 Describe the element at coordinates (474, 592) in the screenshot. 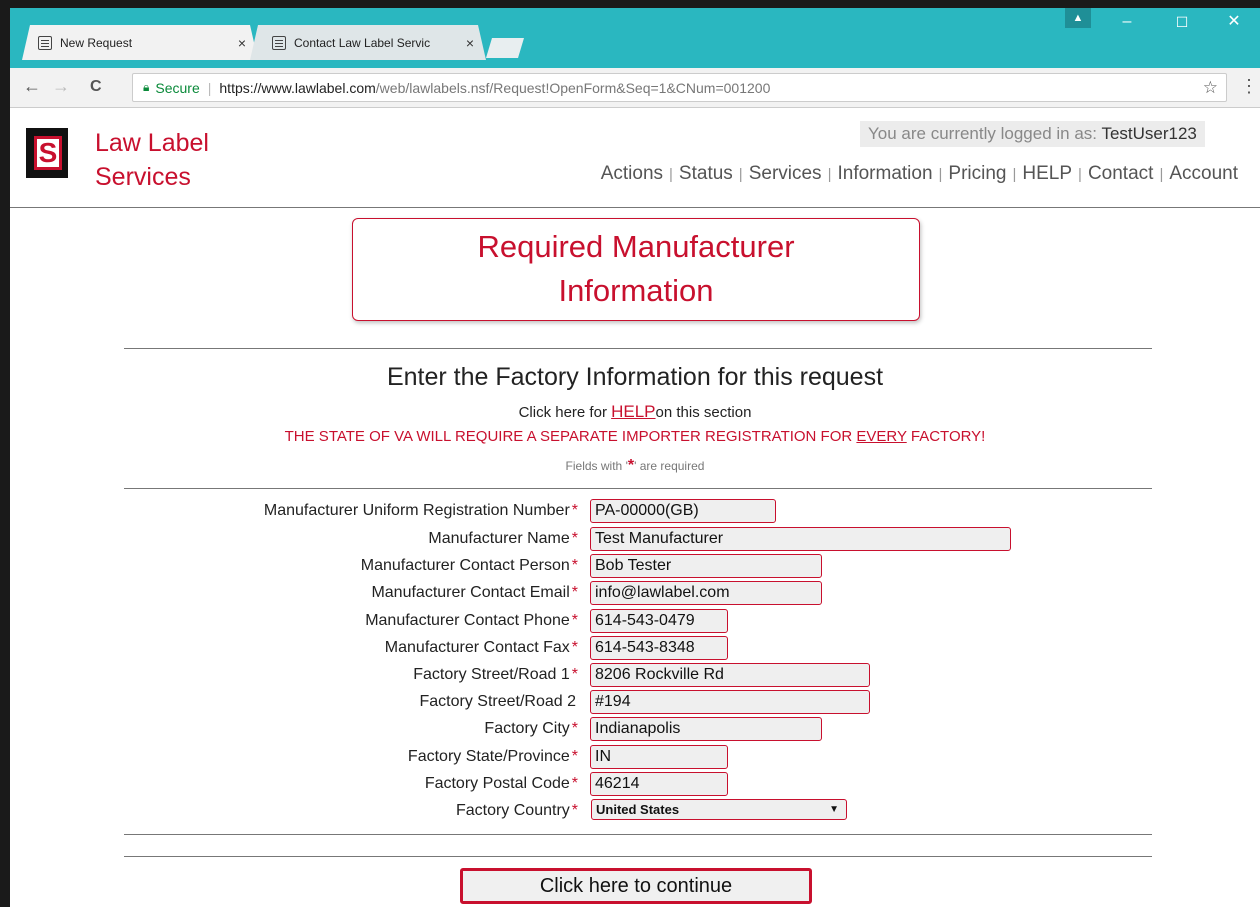

I see `field-label: Manufacturer Contact Email *` at that location.